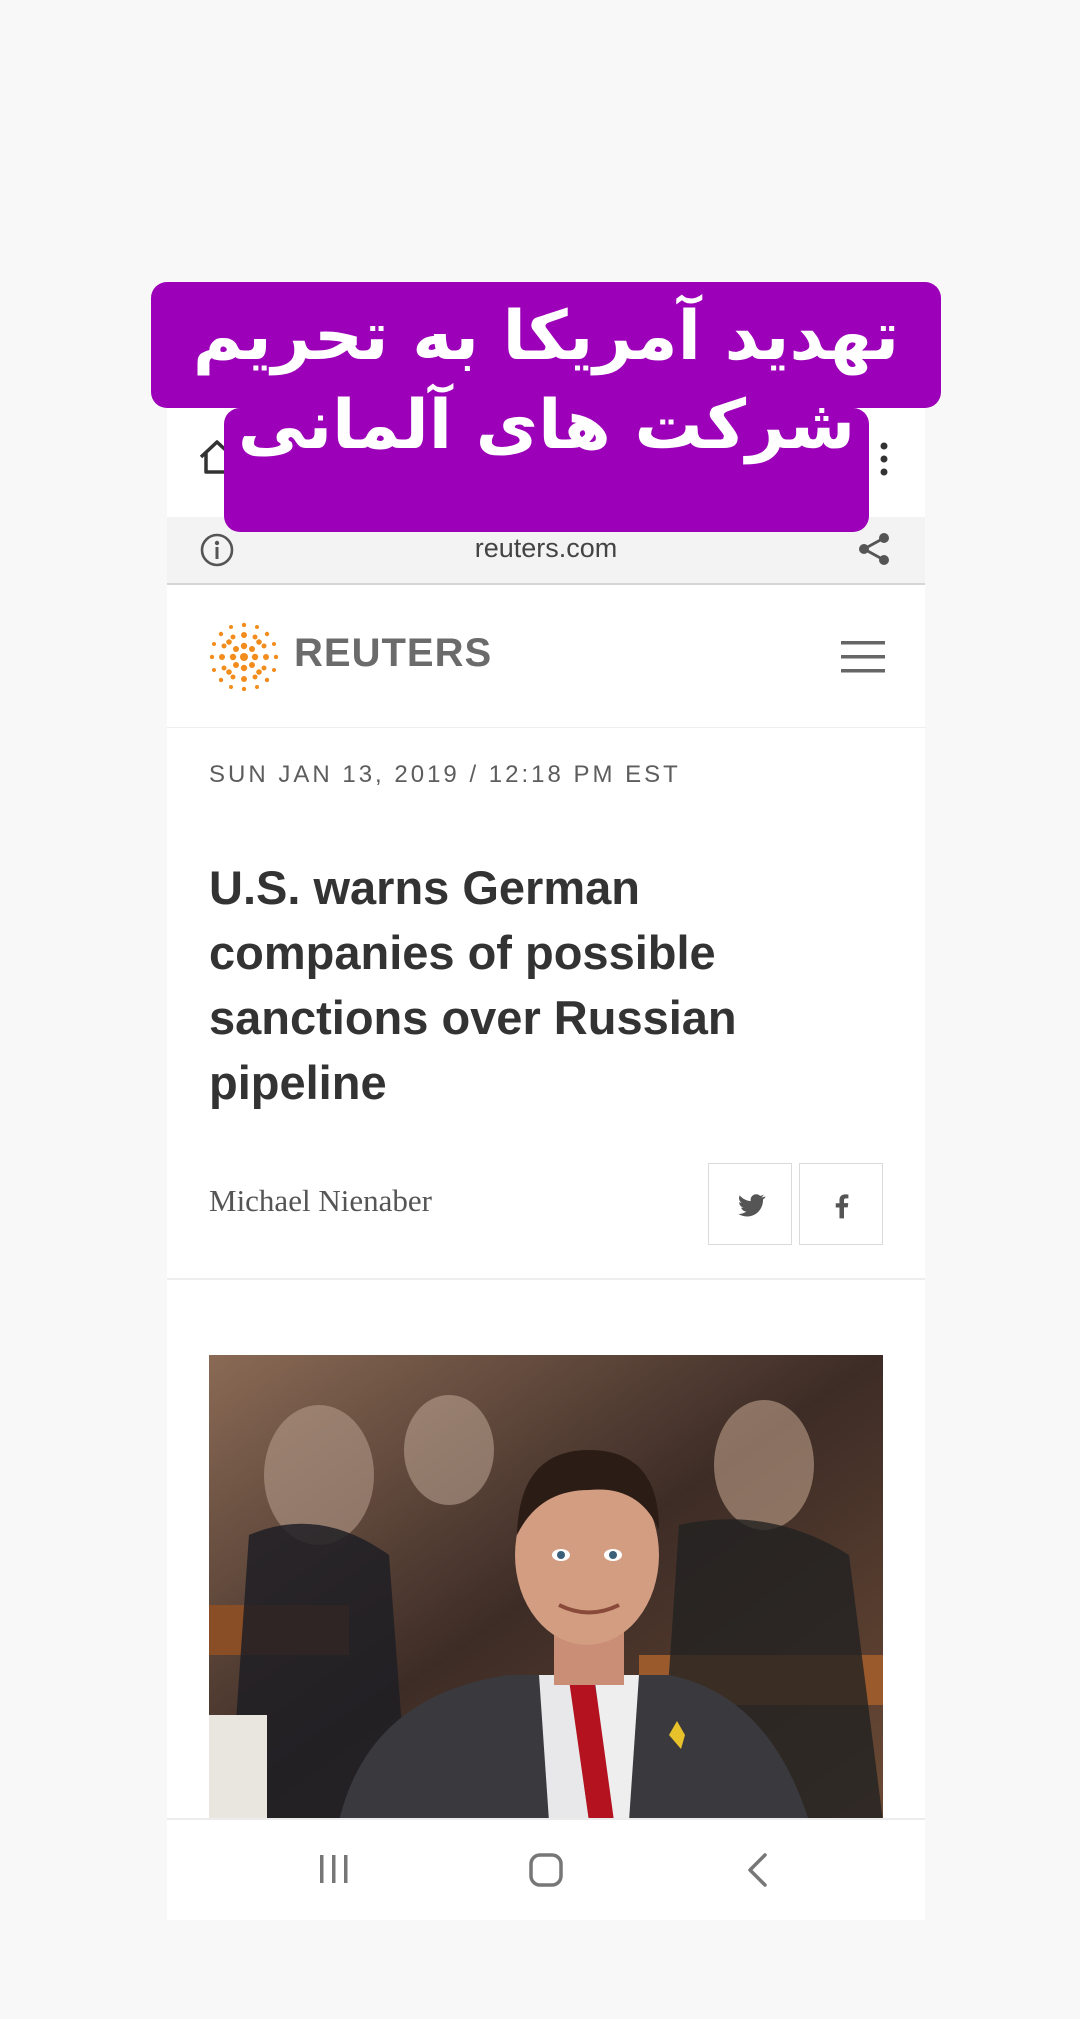  I want to click on twitter-share-button, so click(750, 1204).